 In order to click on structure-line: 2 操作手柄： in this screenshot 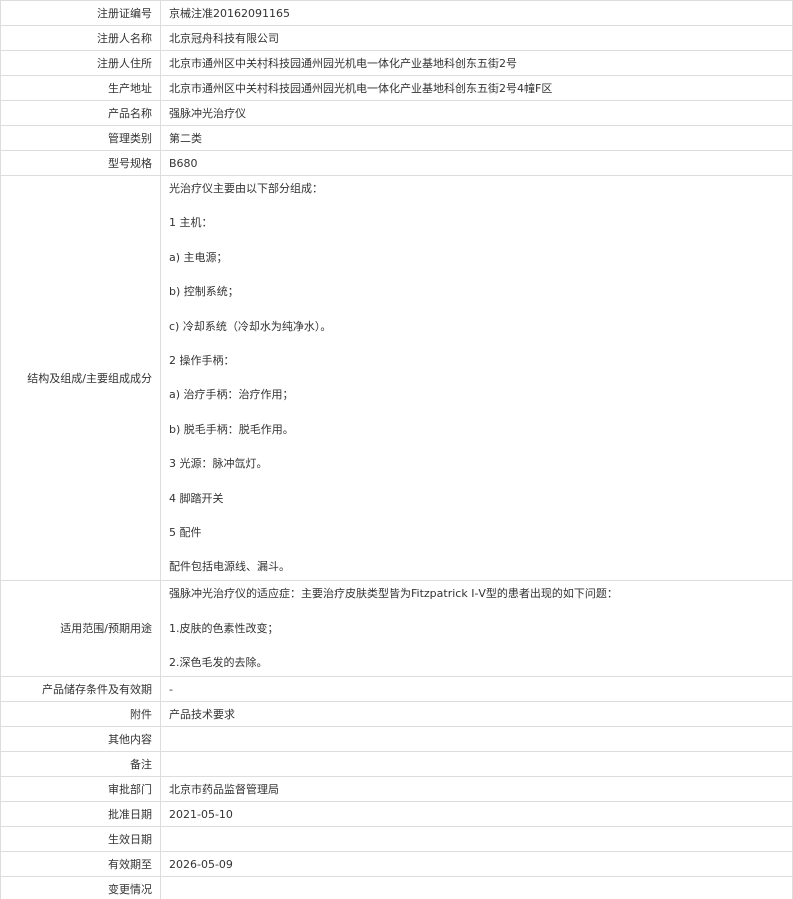, I will do `click(202, 360)`.